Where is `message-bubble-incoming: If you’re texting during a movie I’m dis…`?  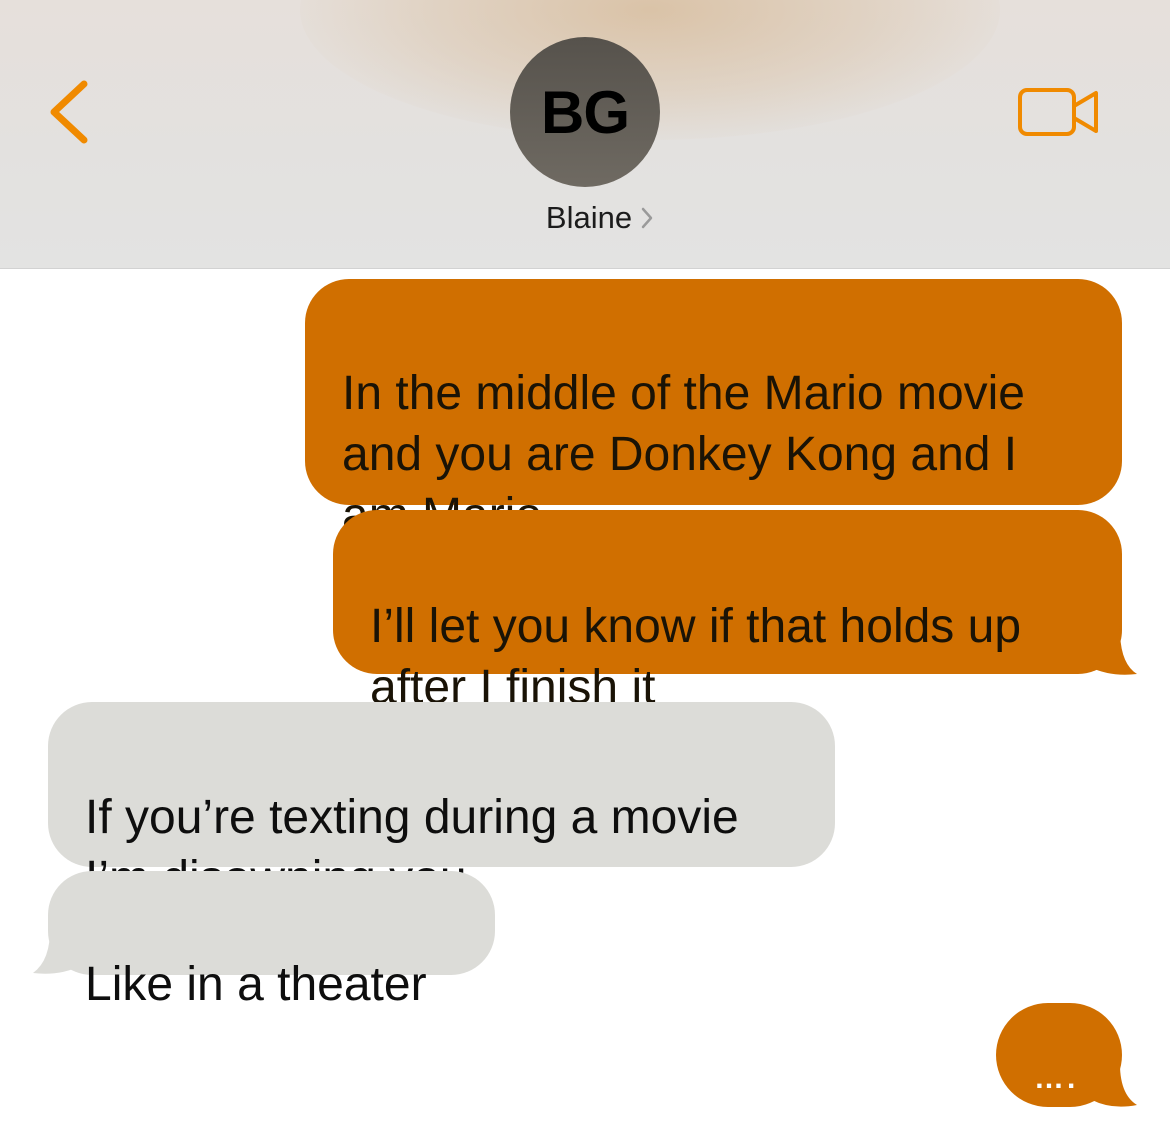 message-bubble-incoming: If you’re texting during a movie I’m dis… is located at coordinates (441, 803).